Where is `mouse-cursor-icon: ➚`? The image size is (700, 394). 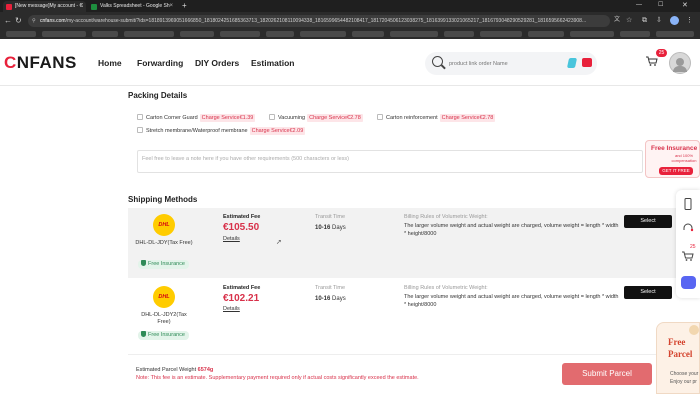
mouse-cursor-icon: ➚ is located at coordinates (279, 242).